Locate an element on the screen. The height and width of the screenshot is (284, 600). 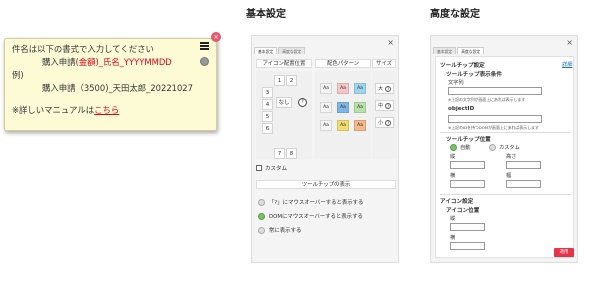
position-none-button: なし is located at coordinates (284, 102).